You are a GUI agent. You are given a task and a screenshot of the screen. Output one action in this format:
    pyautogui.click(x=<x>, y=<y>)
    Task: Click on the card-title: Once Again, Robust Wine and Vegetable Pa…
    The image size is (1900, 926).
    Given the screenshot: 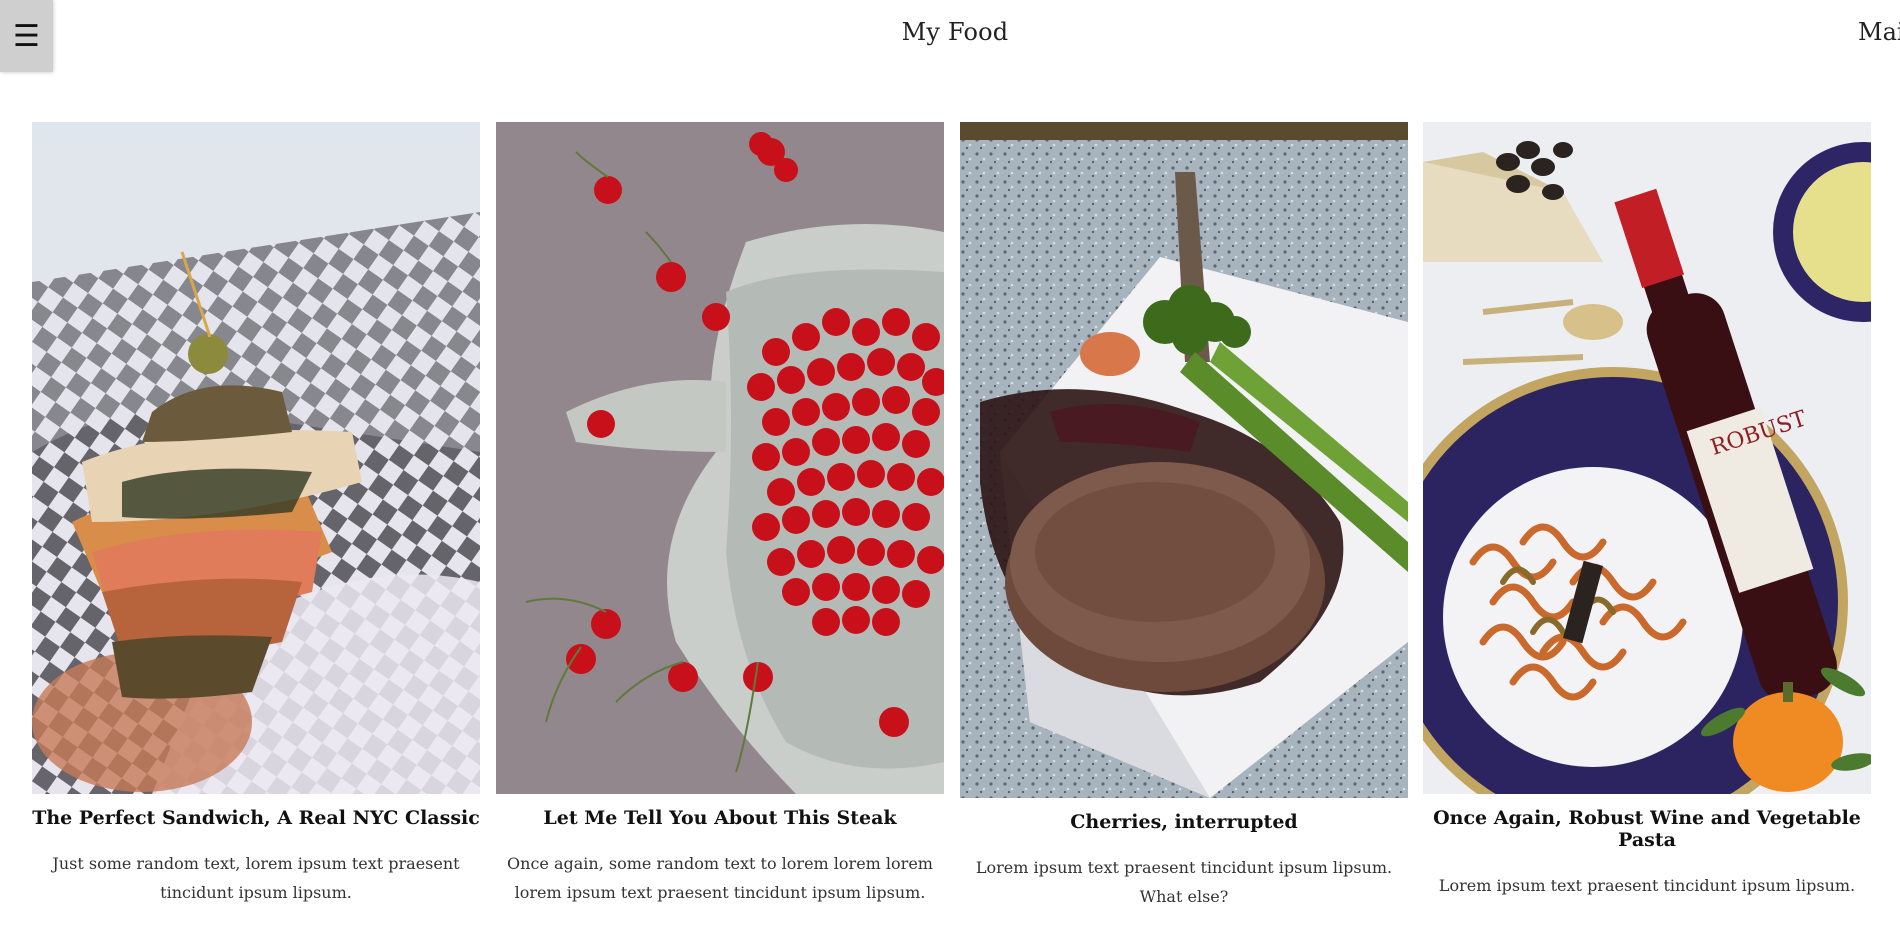 What is the action you would take?
    pyautogui.click(x=1647, y=829)
    